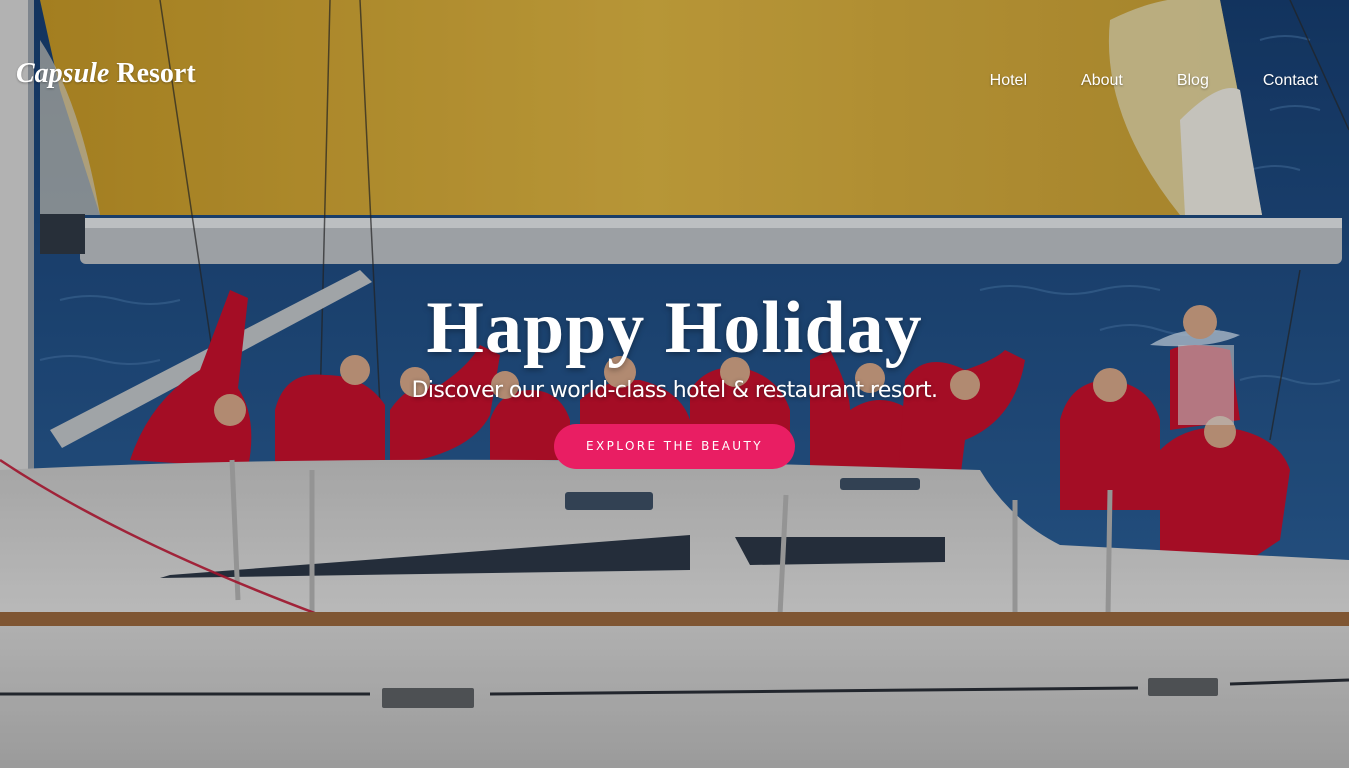 This screenshot has width=1349, height=768. What do you see at coordinates (674, 328) in the screenshot?
I see `hero-title: Happy Holiday` at bounding box center [674, 328].